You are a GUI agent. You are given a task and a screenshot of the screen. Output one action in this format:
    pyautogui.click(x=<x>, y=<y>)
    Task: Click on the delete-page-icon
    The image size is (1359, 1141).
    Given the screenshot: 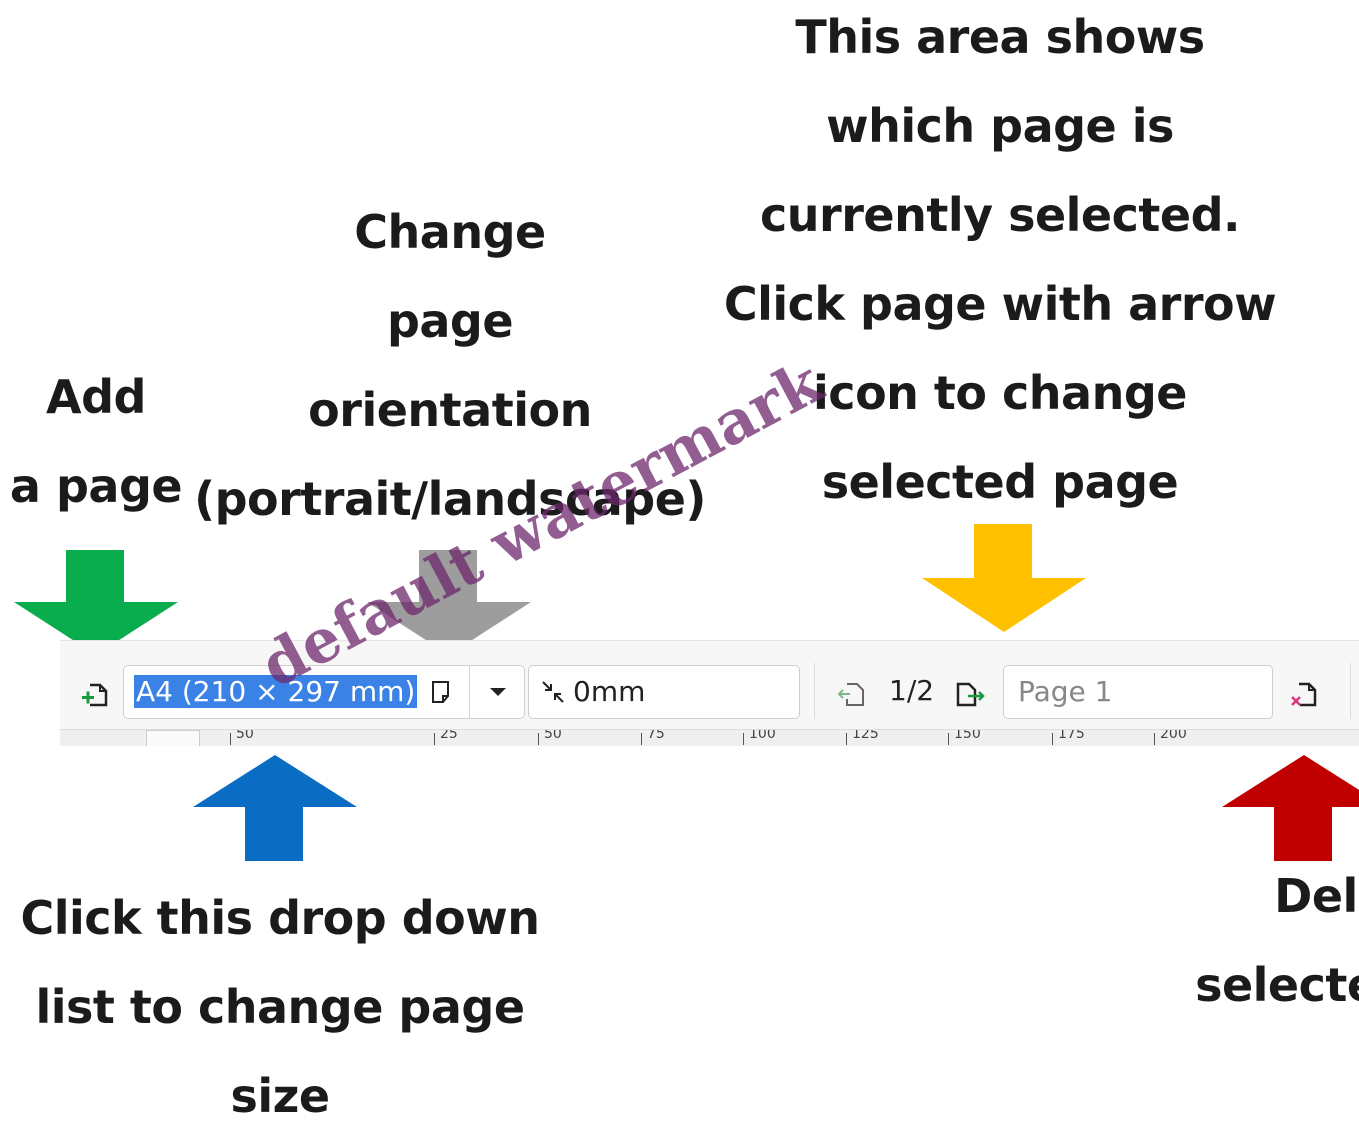 What is the action you would take?
    pyautogui.click(x=1304, y=694)
    